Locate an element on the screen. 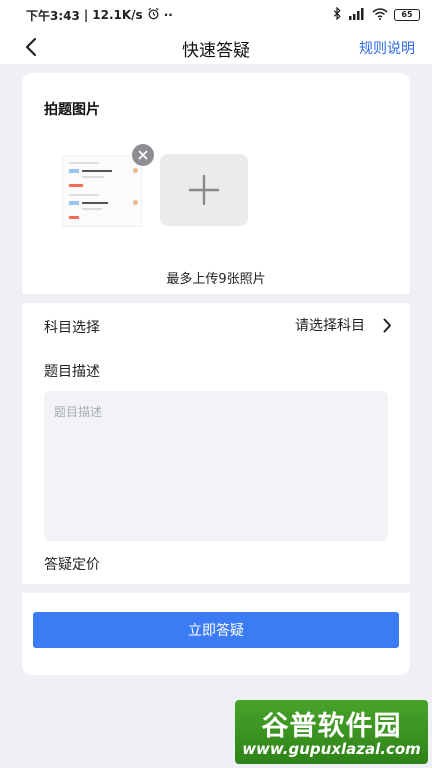  plus-icon is located at coordinates (204, 190).